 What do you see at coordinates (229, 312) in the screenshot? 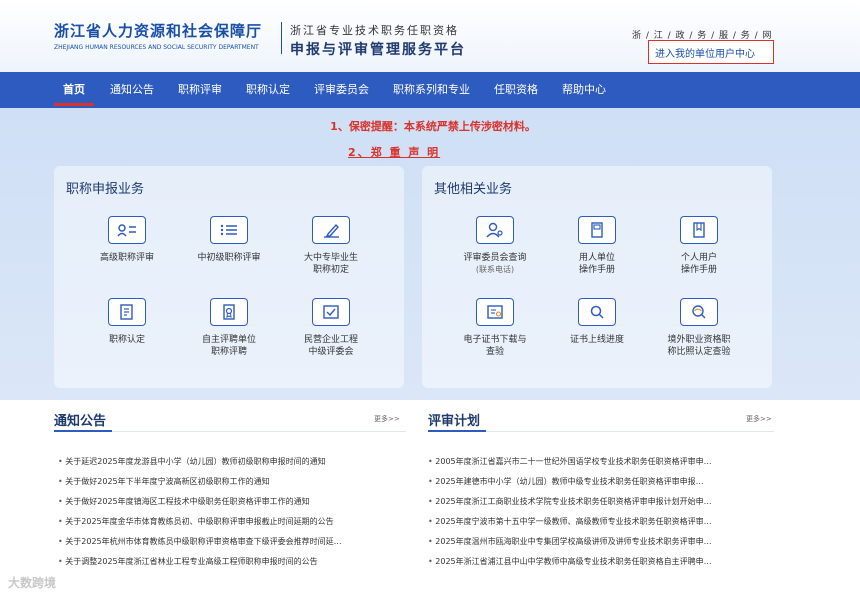
I see `certificate-icon` at bounding box center [229, 312].